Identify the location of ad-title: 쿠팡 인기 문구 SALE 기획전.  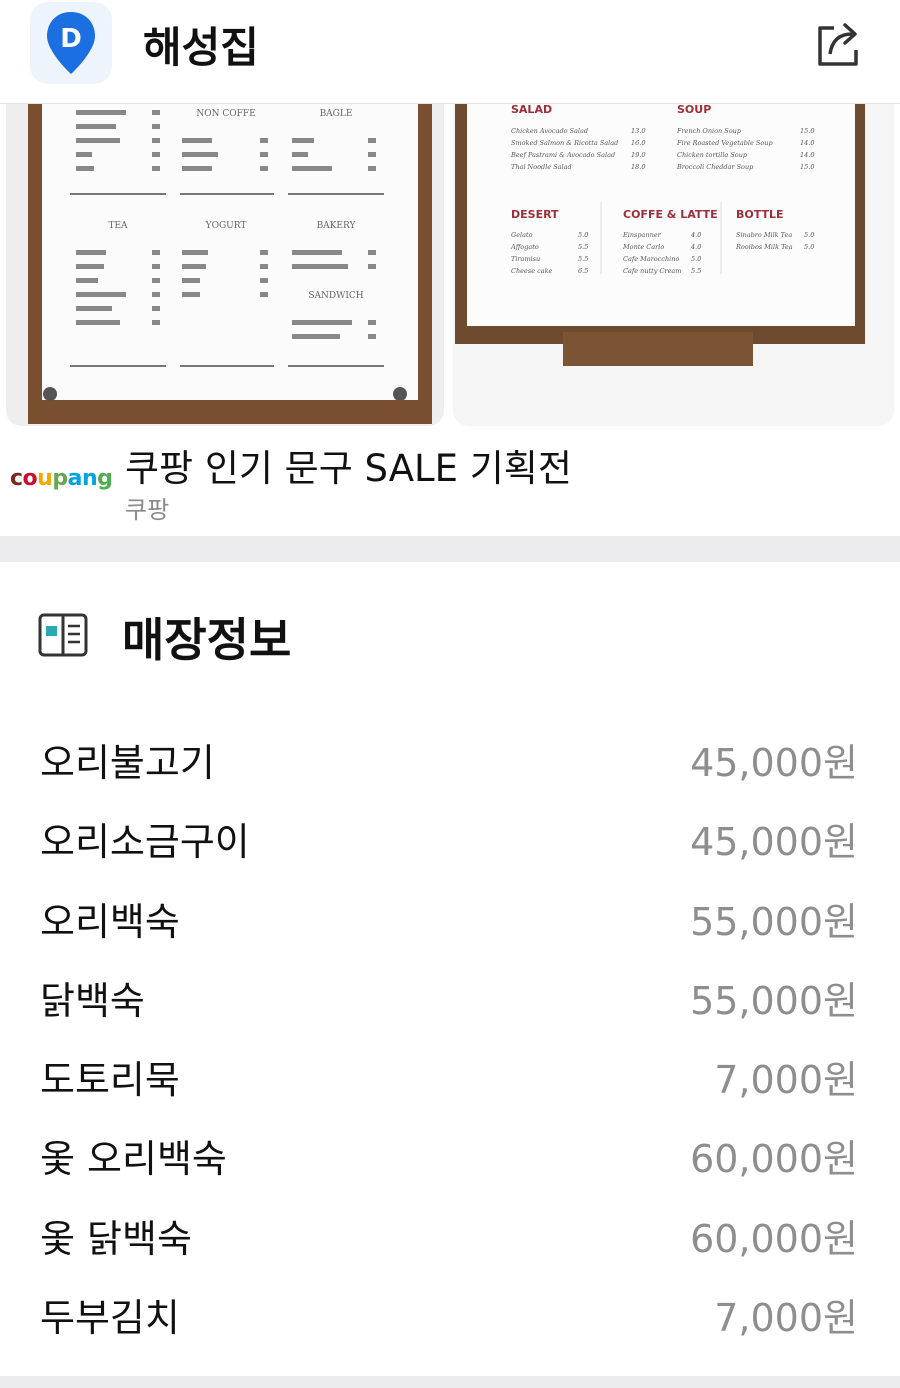
(348, 465).